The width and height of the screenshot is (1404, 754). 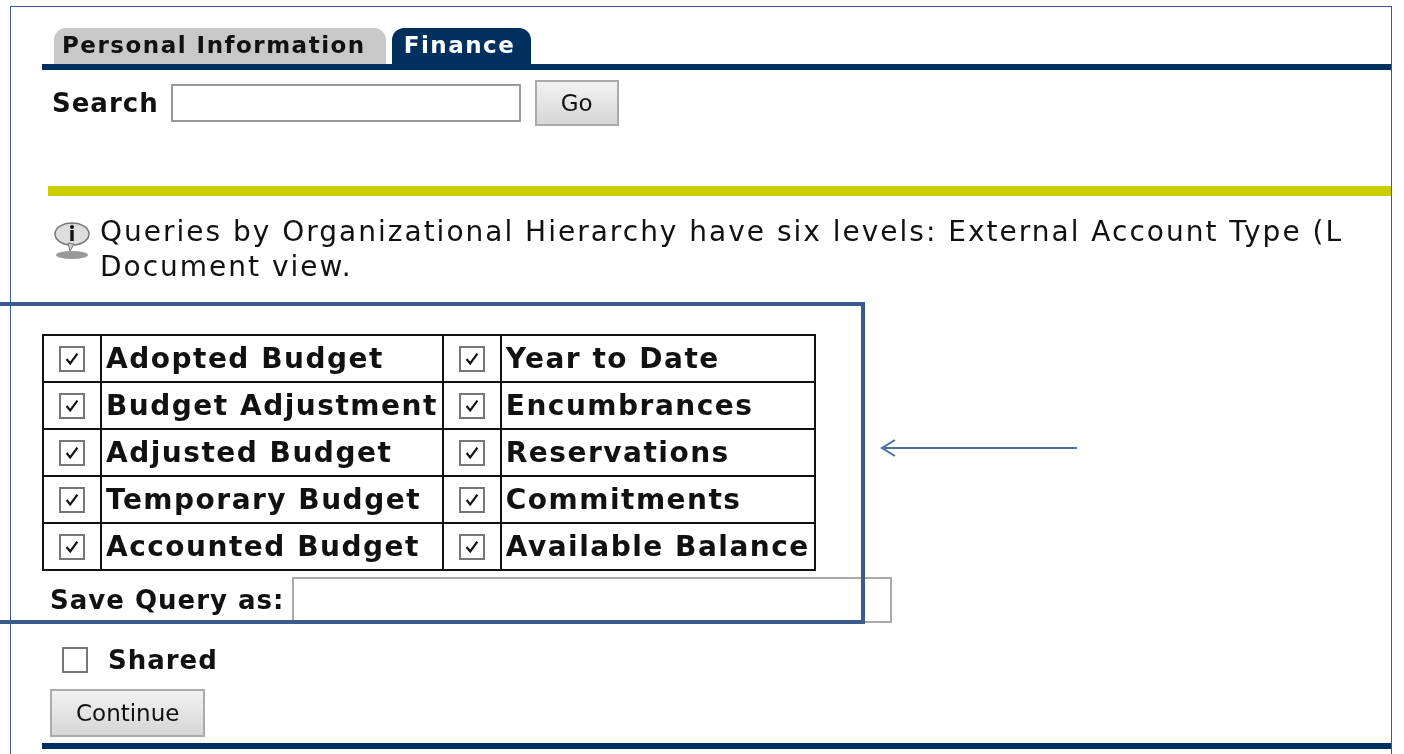 What do you see at coordinates (72, 240) in the screenshot?
I see `info-icon` at bounding box center [72, 240].